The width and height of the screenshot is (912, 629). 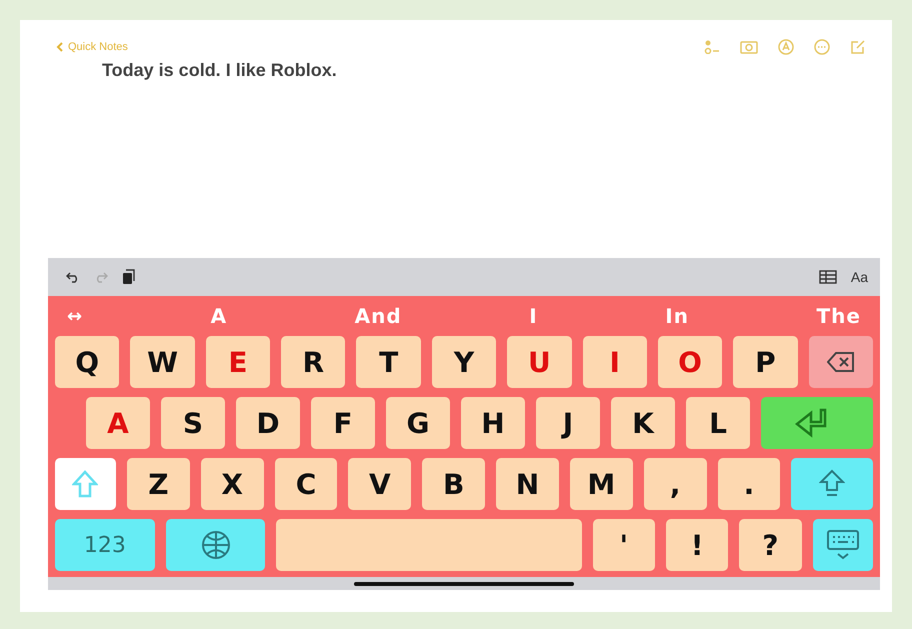 I want to click on key: L, so click(x=718, y=423).